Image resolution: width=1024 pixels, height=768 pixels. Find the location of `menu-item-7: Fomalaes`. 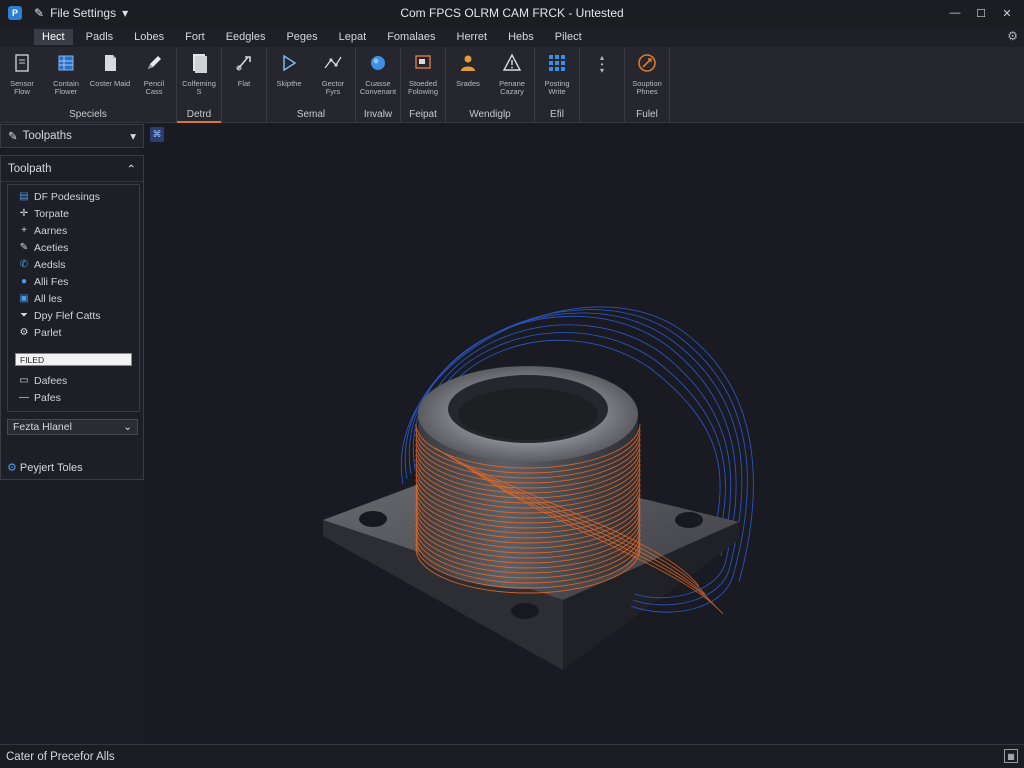

menu-item-7: Fomalaes is located at coordinates (411, 37).